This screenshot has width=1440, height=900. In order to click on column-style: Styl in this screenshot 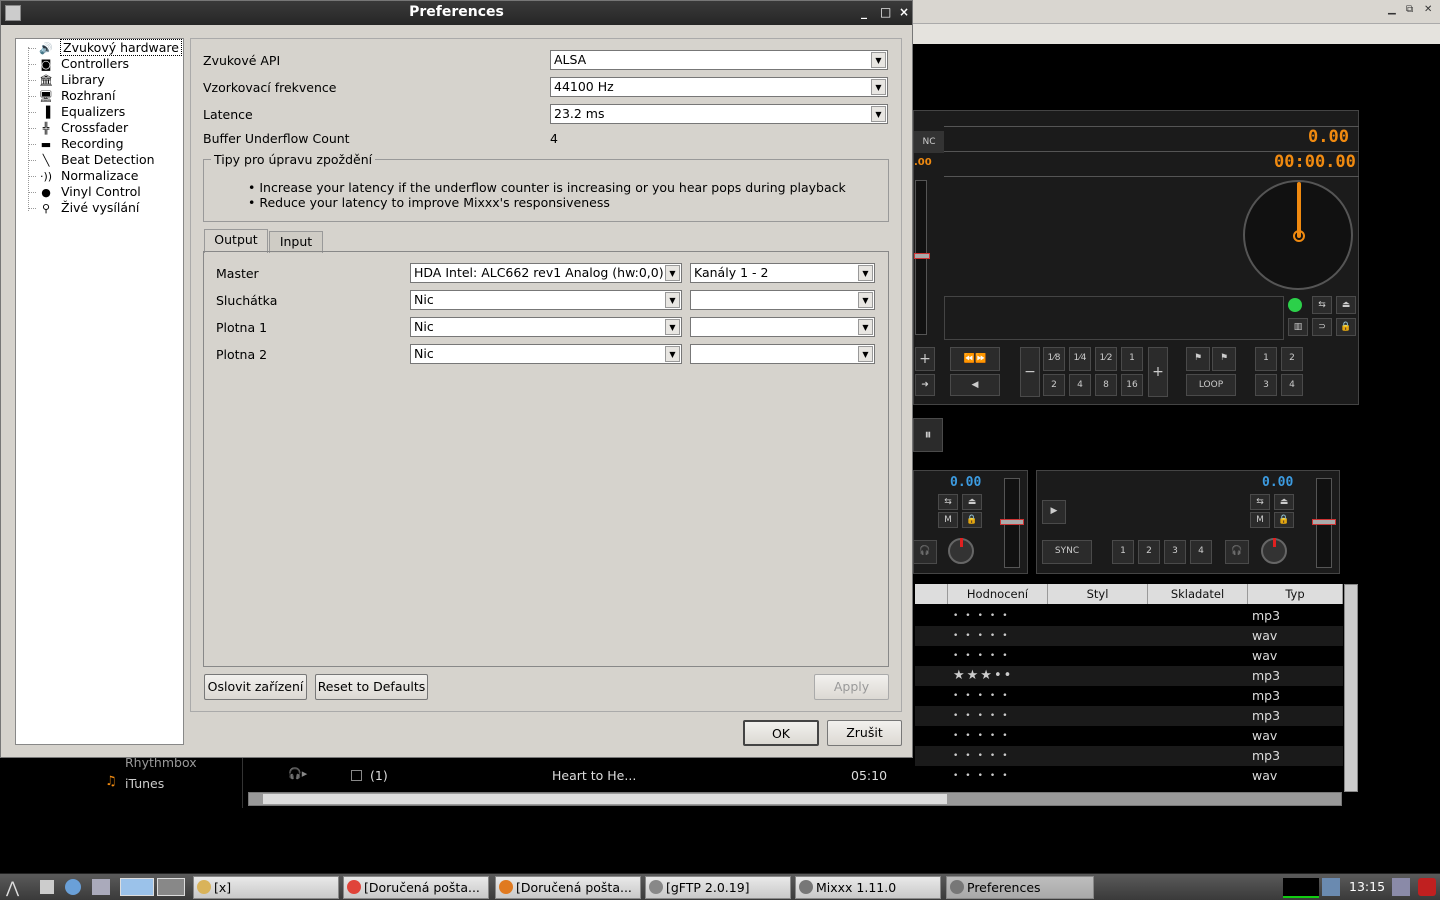, I will do `click(1098, 594)`.